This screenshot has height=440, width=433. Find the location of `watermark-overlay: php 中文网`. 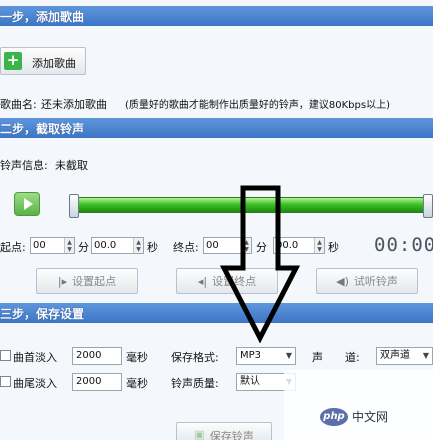

watermark-overlay: php 中文网 is located at coordinates (358, 405).